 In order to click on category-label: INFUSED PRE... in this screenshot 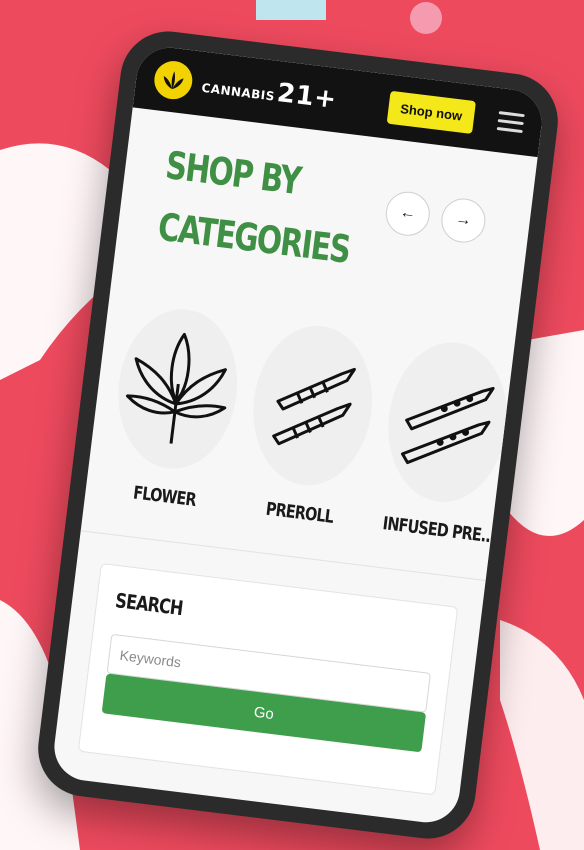, I will do `click(439, 530)`.